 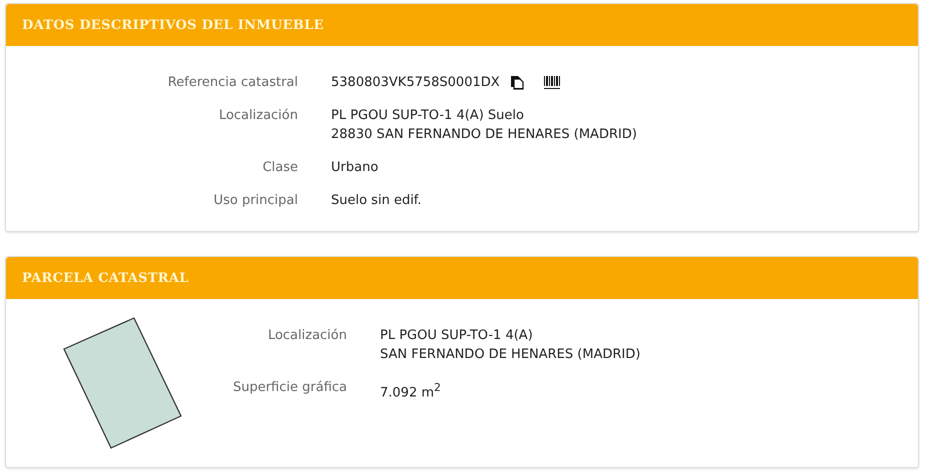 What do you see at coordinates (415, 83) in the screenshot?
I see `field-value: 5380803VK5758S0001DX` at bounding box center [415, 83].